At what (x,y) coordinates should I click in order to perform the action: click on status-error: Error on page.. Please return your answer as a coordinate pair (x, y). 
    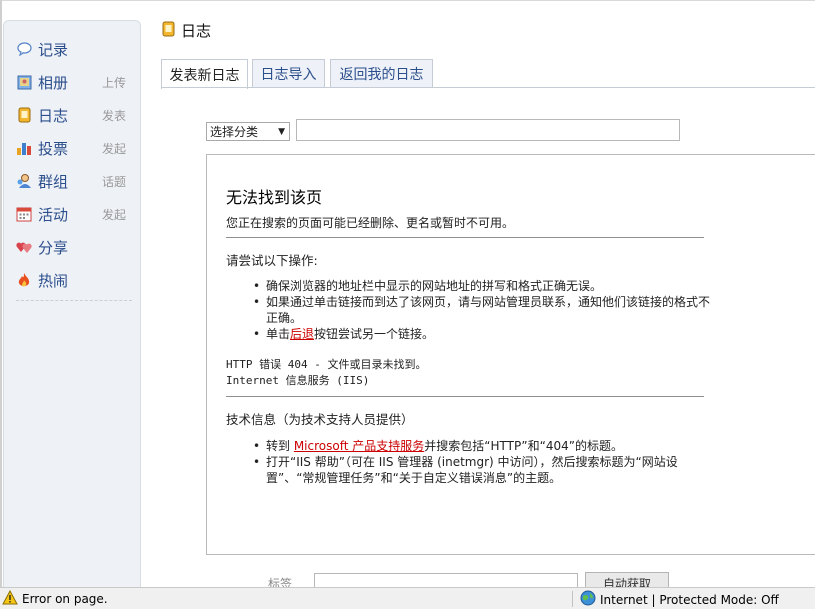
    Looking at the image, I should click on (55, 598).